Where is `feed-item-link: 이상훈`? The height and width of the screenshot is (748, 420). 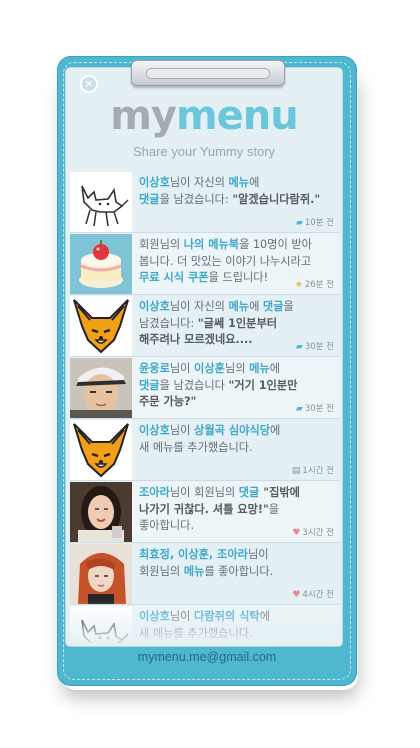
feed-item-link: 이상훈 is located at coordinates (209, 368).